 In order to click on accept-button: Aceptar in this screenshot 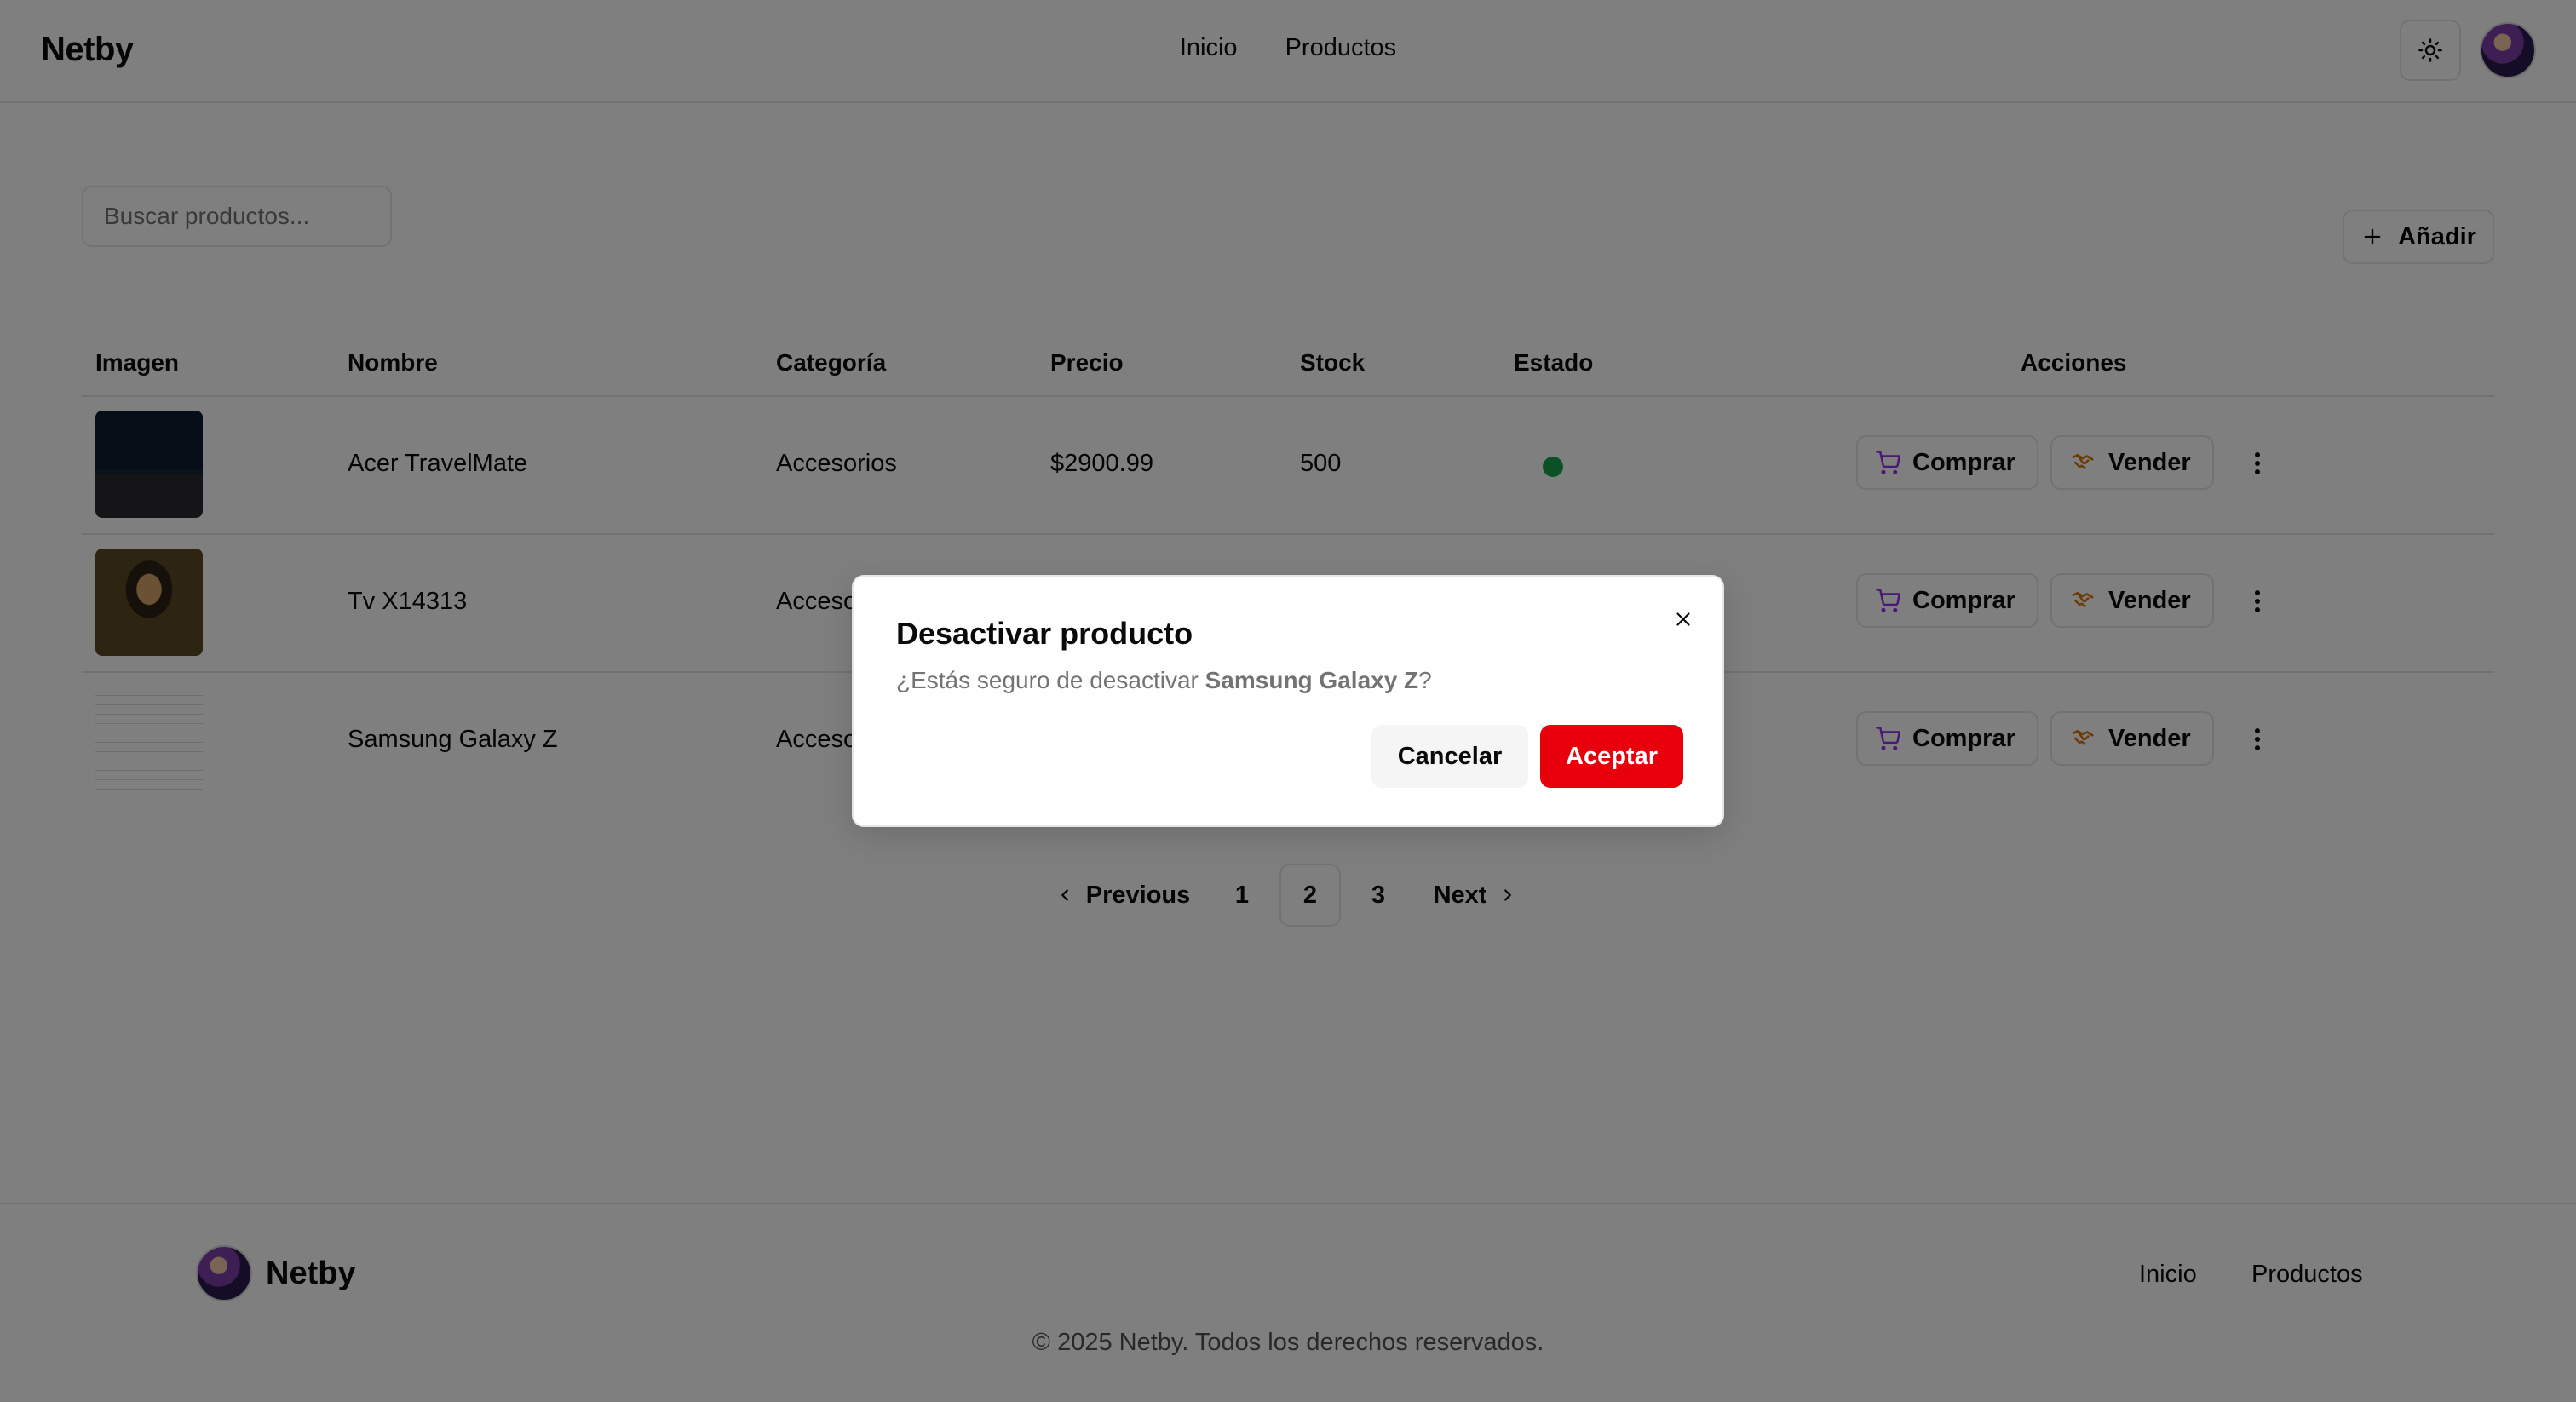, I will do `click(1611, 756)`.